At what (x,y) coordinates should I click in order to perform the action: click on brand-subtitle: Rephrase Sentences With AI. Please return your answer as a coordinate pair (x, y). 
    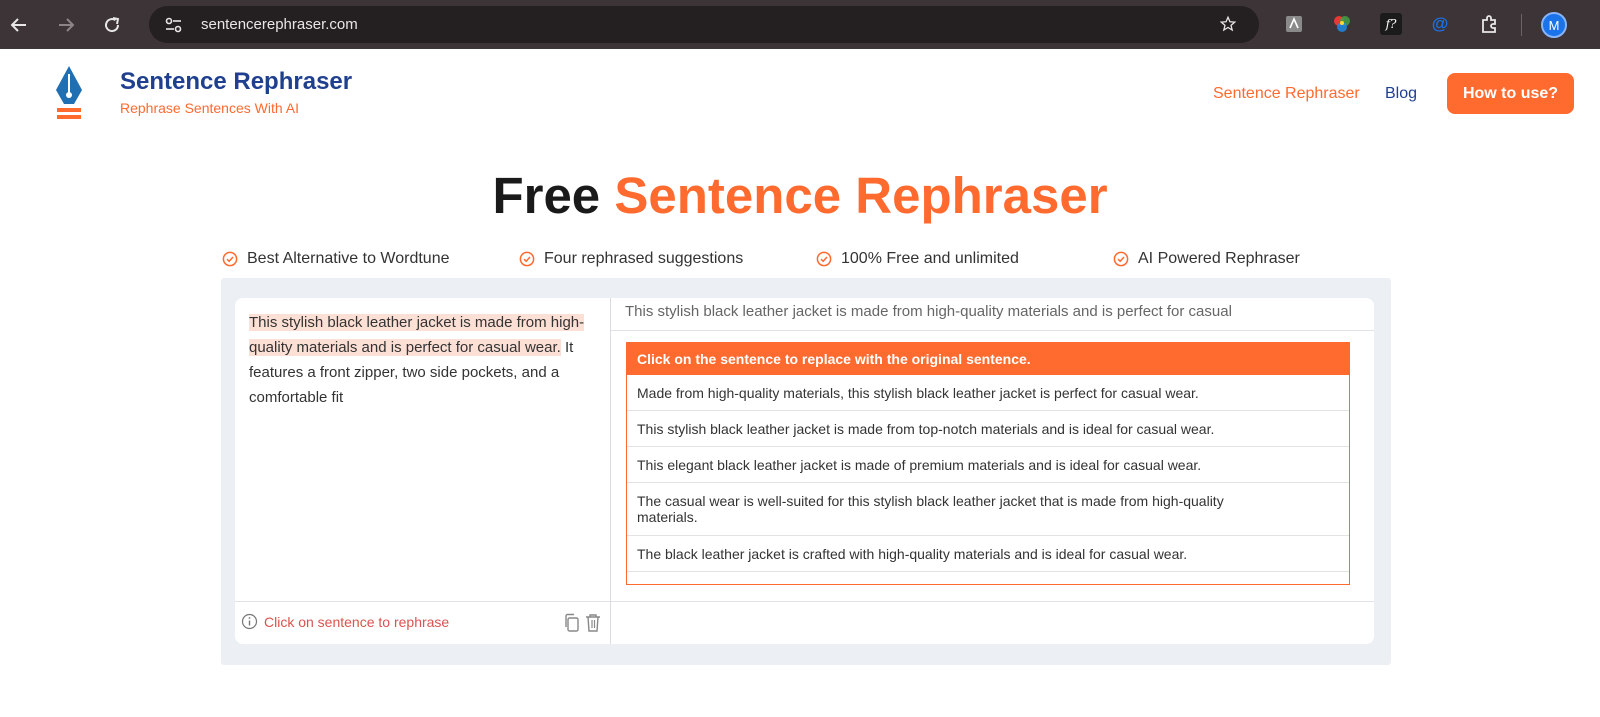
    Looking at the image, I should click on (209, 108).